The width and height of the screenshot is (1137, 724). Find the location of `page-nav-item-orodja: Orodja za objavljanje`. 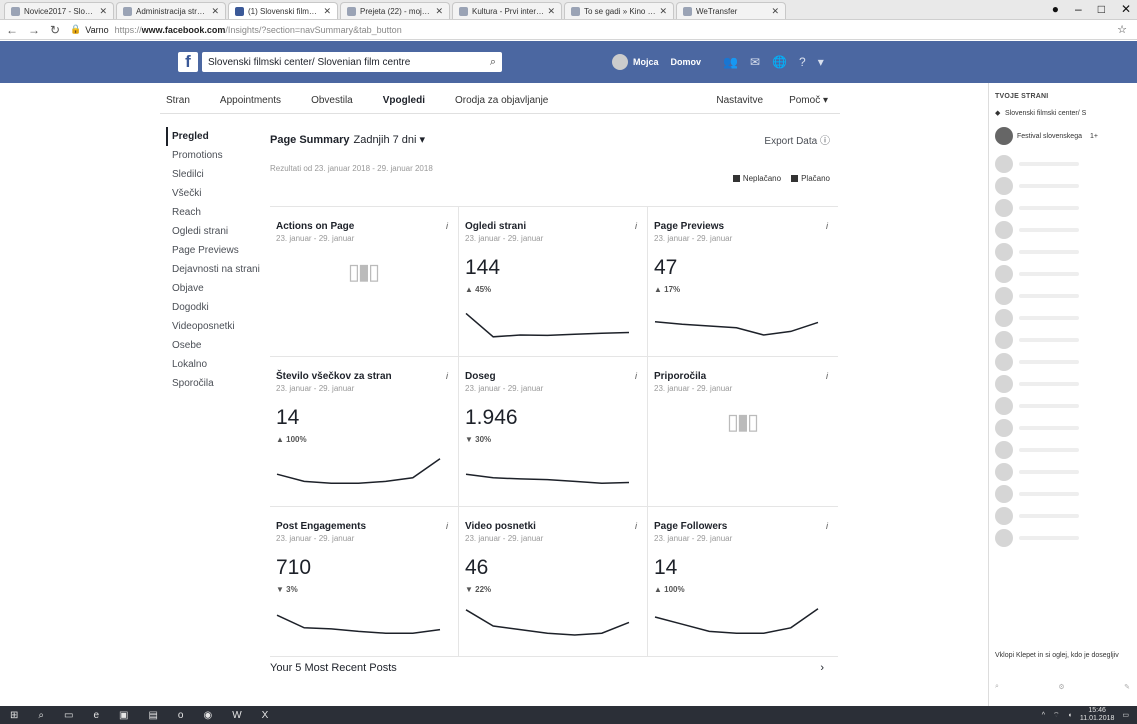

page-nav-item-orodja: Orodja za objavljanje is located at coordinates (501, 100).